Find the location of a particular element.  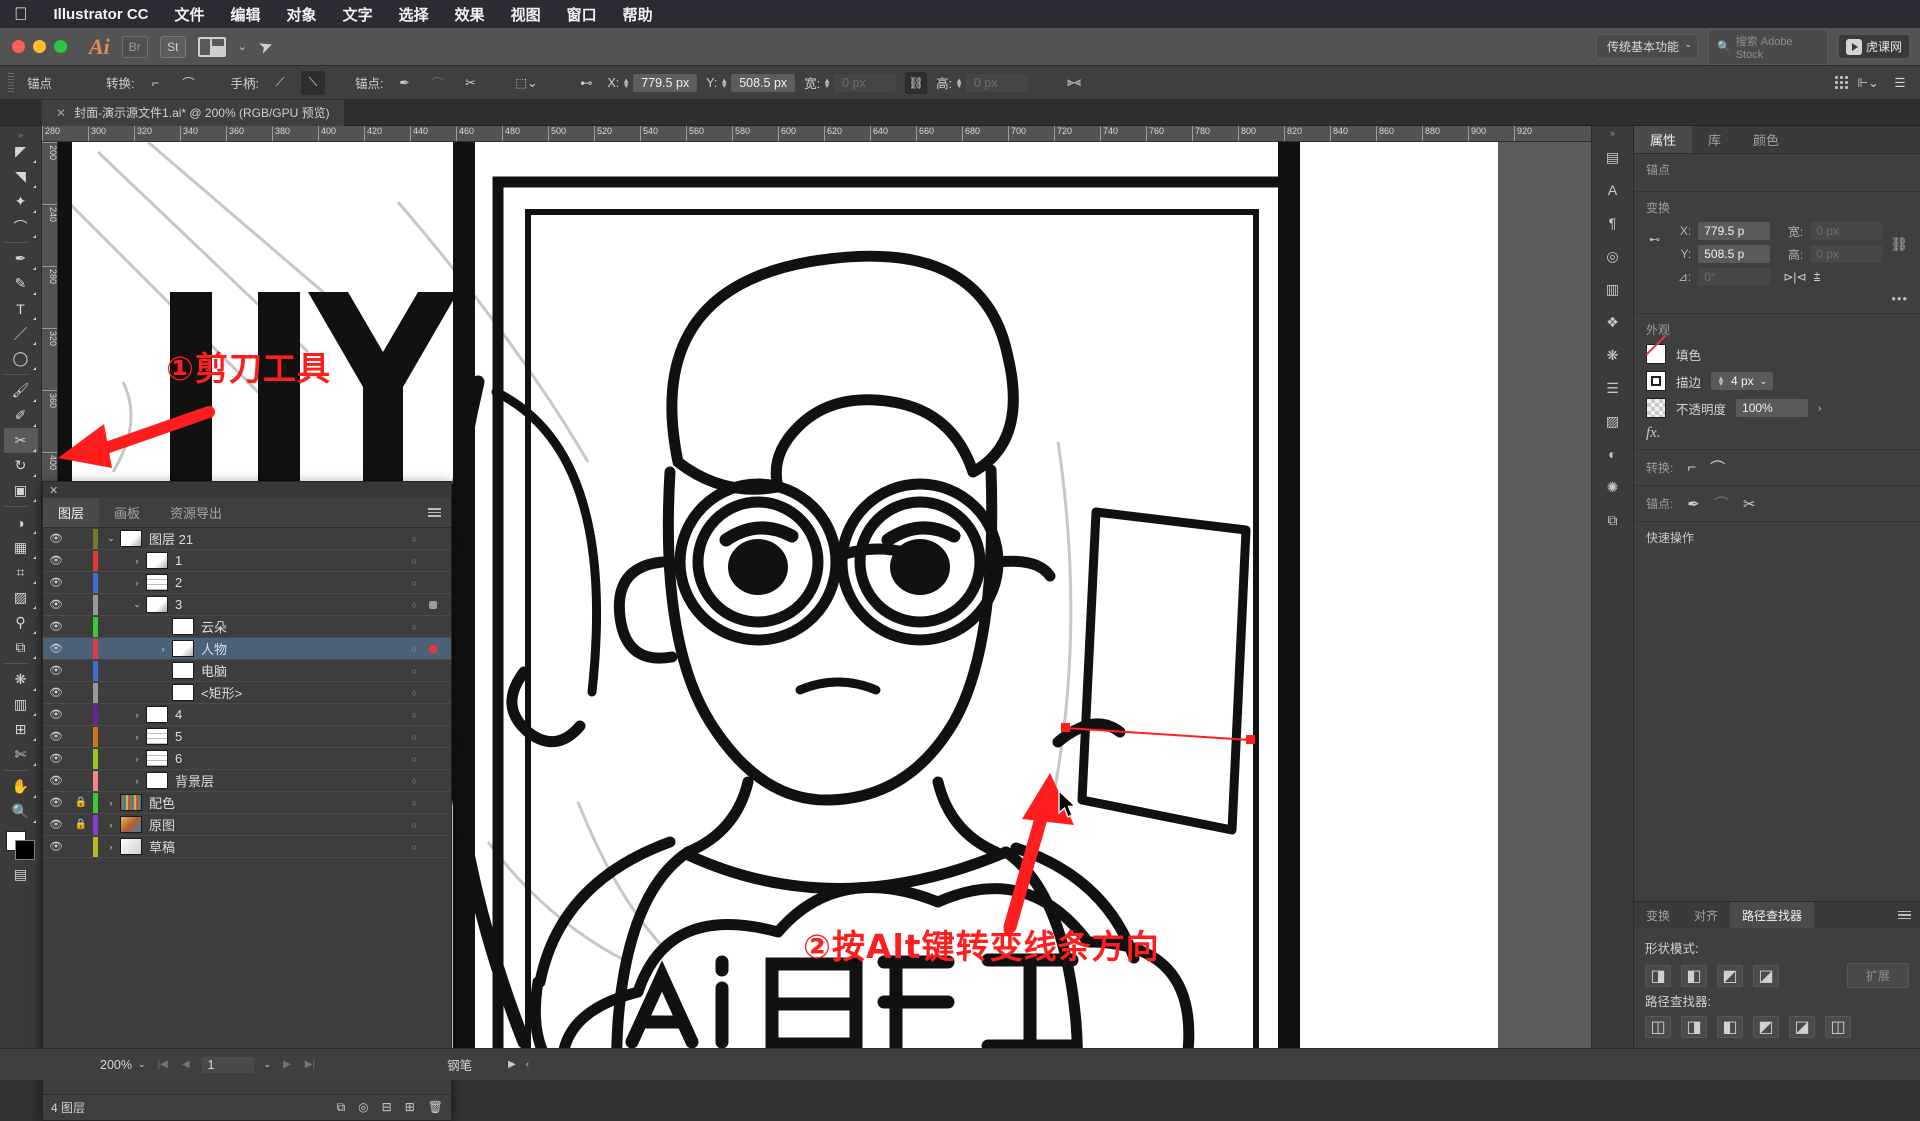

drag-grip is located at coordinates (11, 83).